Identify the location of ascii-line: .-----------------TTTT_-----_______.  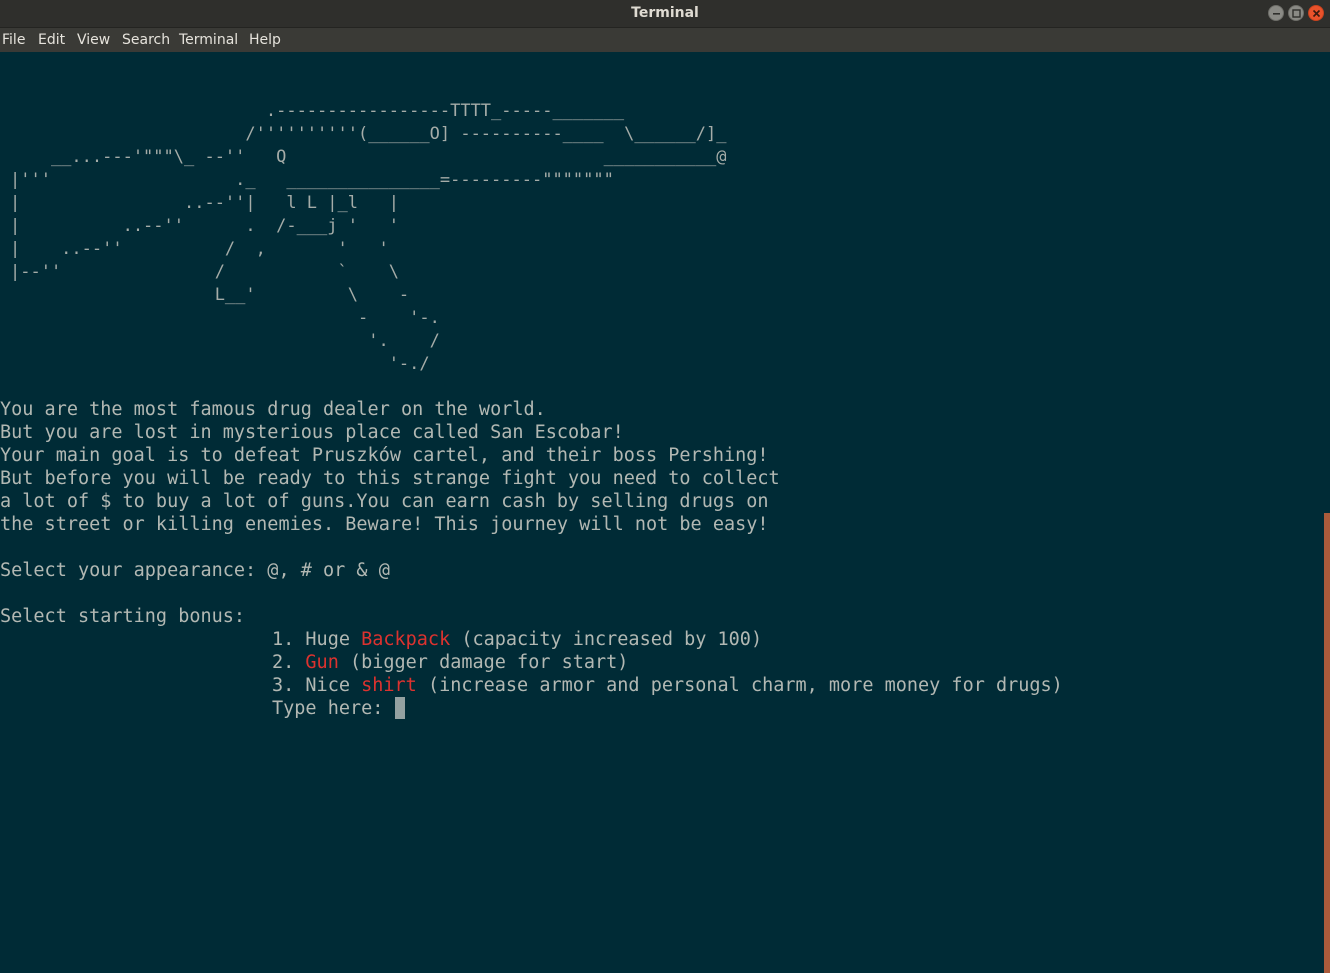
(317, 111).